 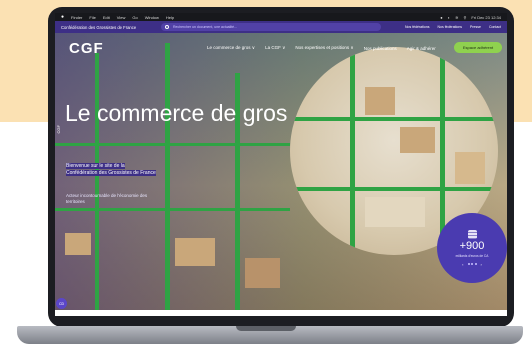 I want to click on stat-circle: +900 milliards d'euros de CA ‹ ›, so click(x=472, y=248).